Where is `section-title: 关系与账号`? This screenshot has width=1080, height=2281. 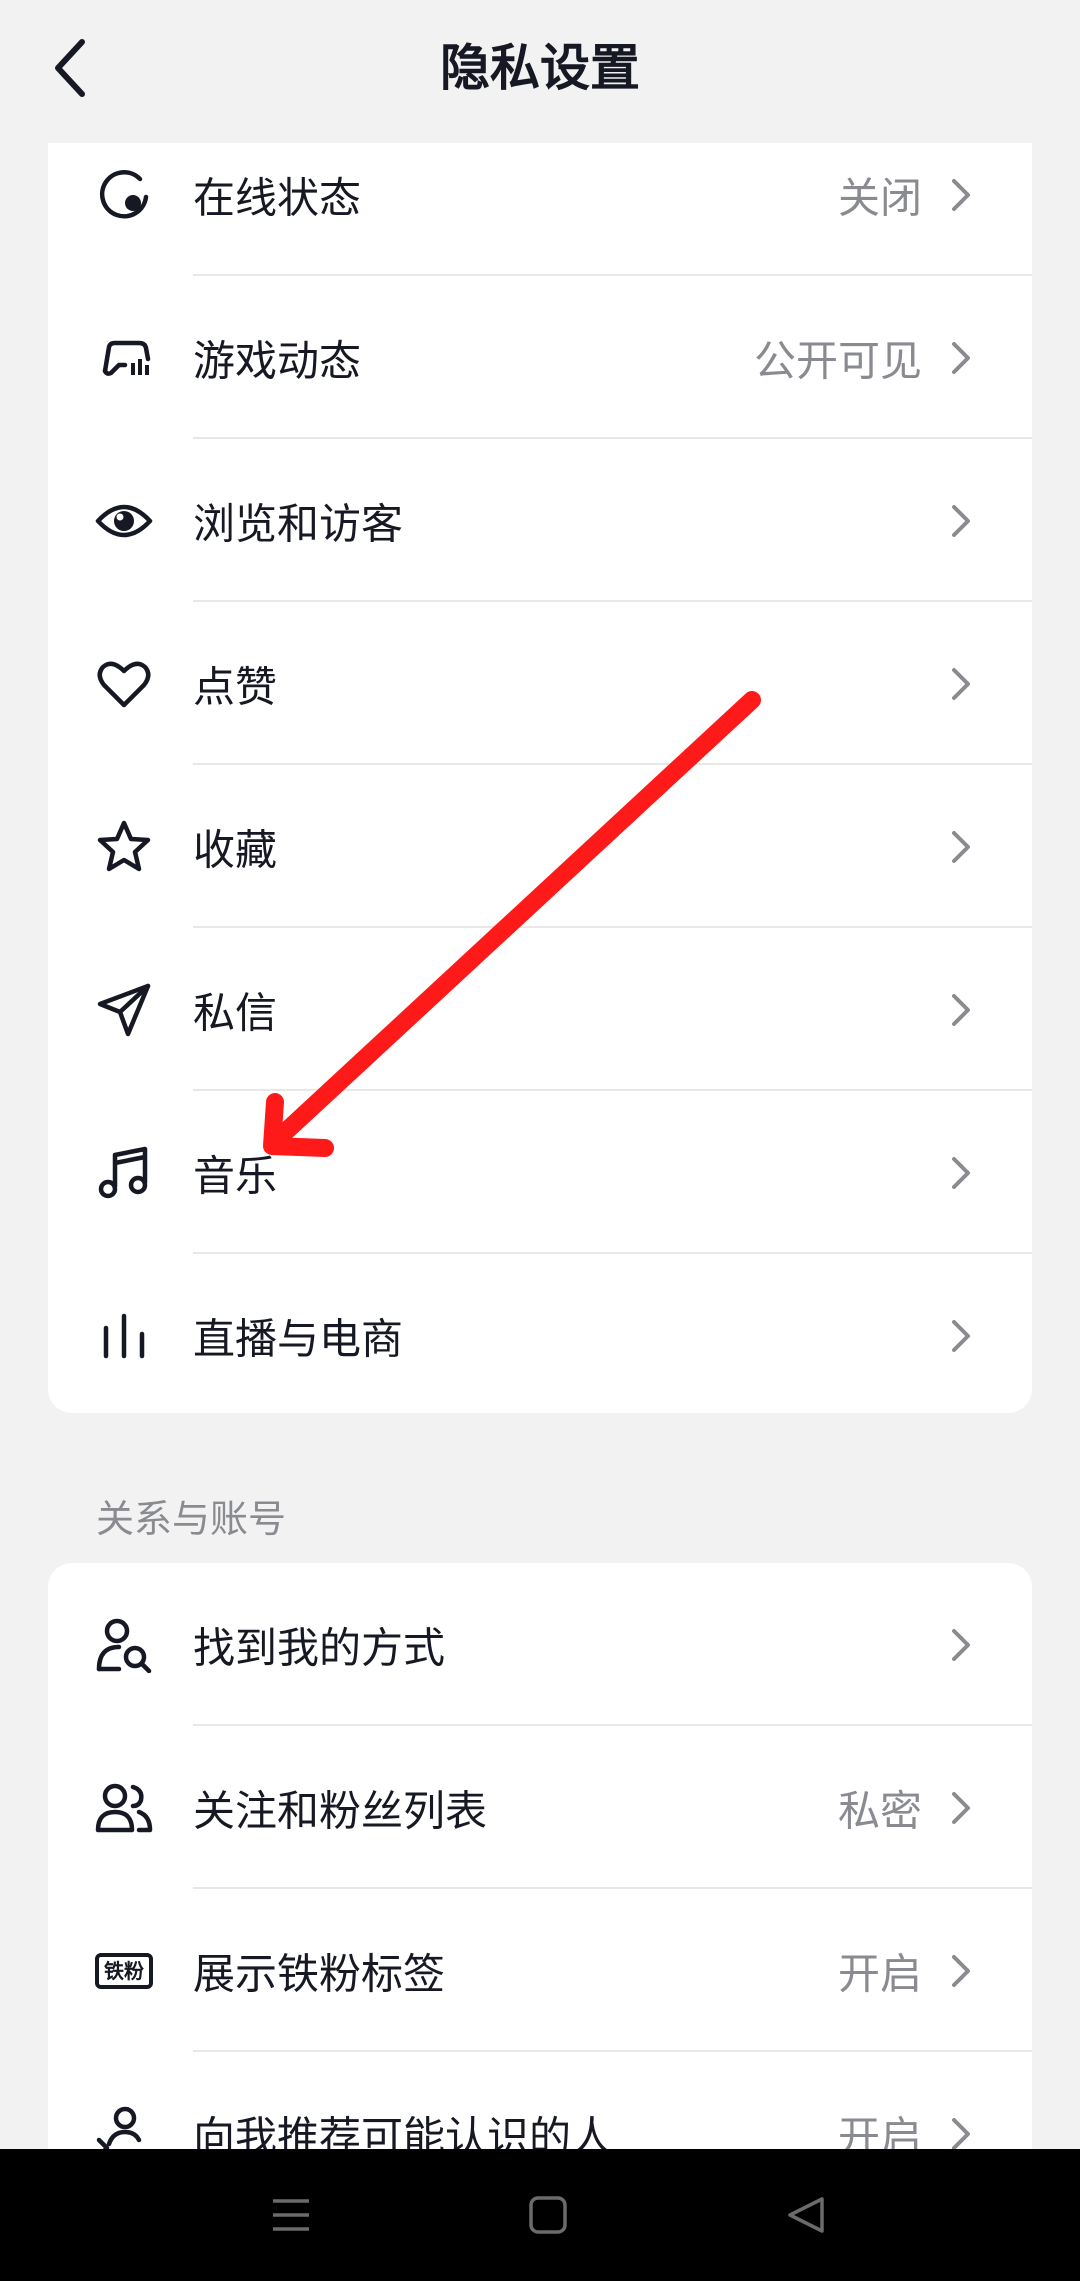
section-title: 关系与账号 is located at coordinates (191, 1519).